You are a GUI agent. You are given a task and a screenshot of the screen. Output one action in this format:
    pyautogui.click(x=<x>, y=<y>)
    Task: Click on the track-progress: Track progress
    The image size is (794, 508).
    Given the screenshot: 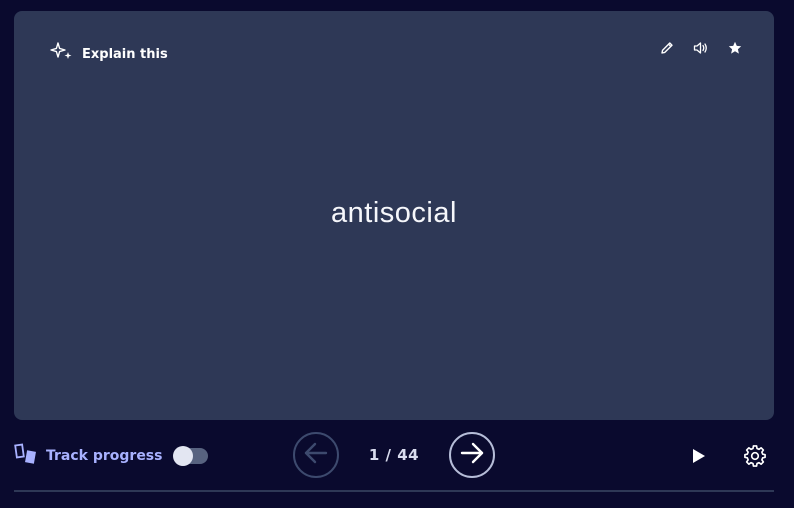 What is the action you would take?
    pyautogui.click(x=111, y=456)
    